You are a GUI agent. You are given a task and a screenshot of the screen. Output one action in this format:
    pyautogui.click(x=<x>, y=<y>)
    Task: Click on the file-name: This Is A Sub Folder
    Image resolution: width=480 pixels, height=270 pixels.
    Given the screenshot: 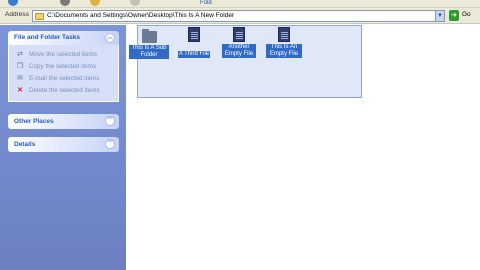 What is the action you would take?
    pyautogui.click(x=149, y=52)
    